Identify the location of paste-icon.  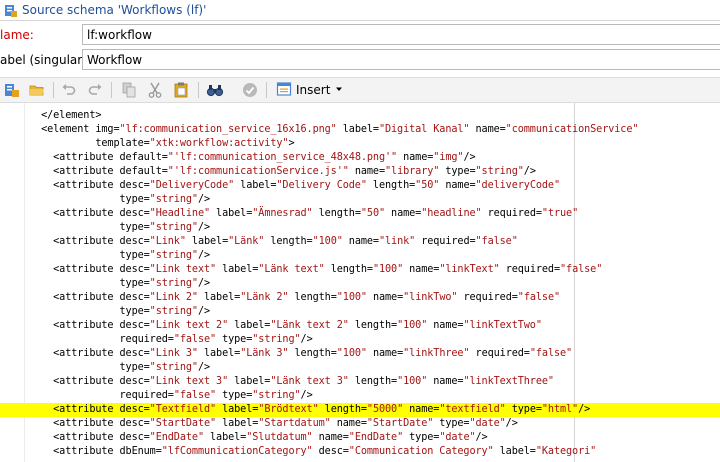
(181, 90).